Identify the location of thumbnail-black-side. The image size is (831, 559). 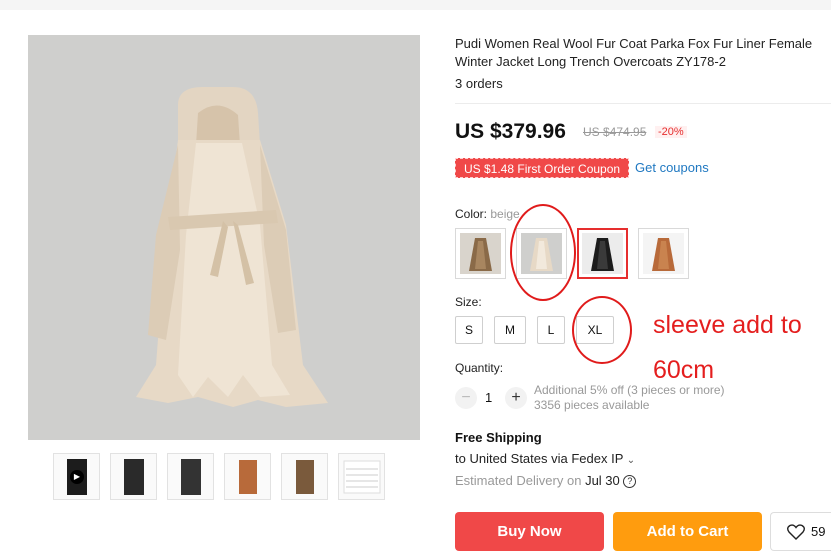
(190, 476).